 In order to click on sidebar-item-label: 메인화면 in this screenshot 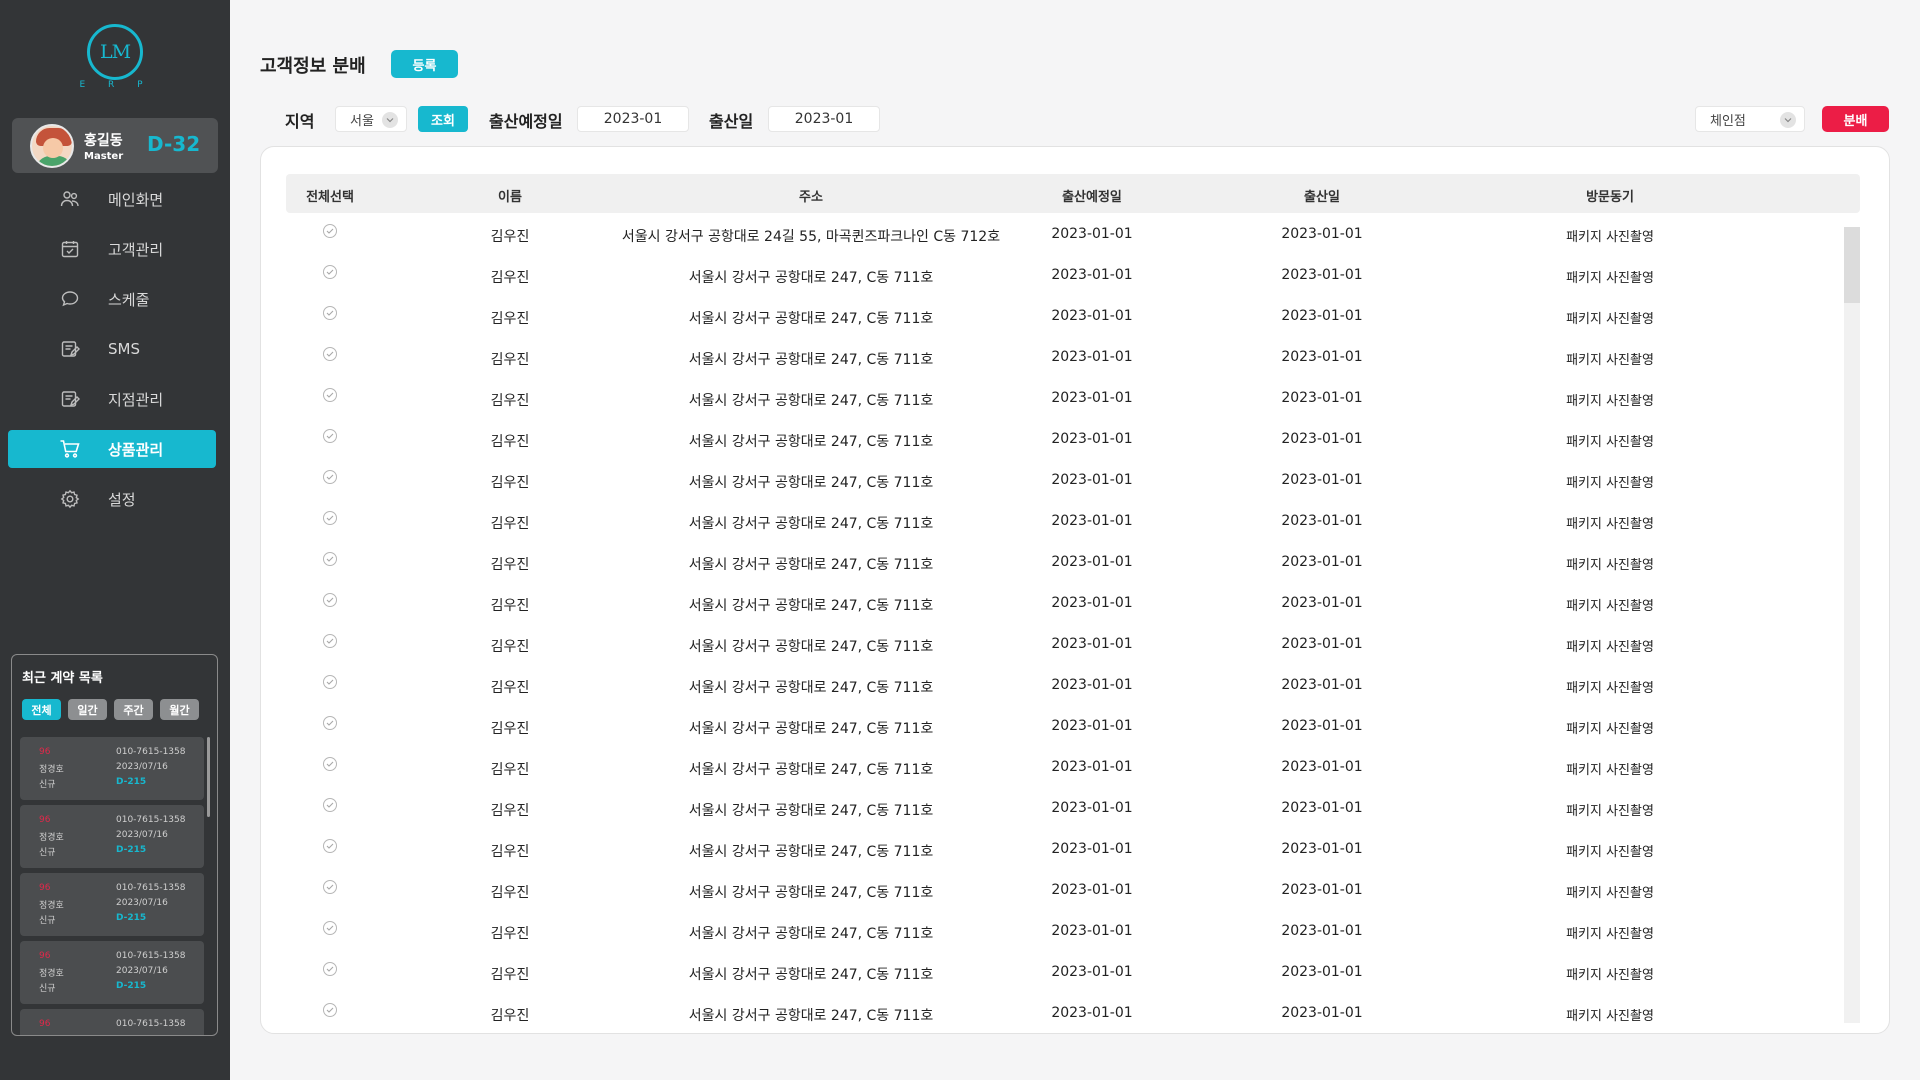, I will do `click(136, 199)`.